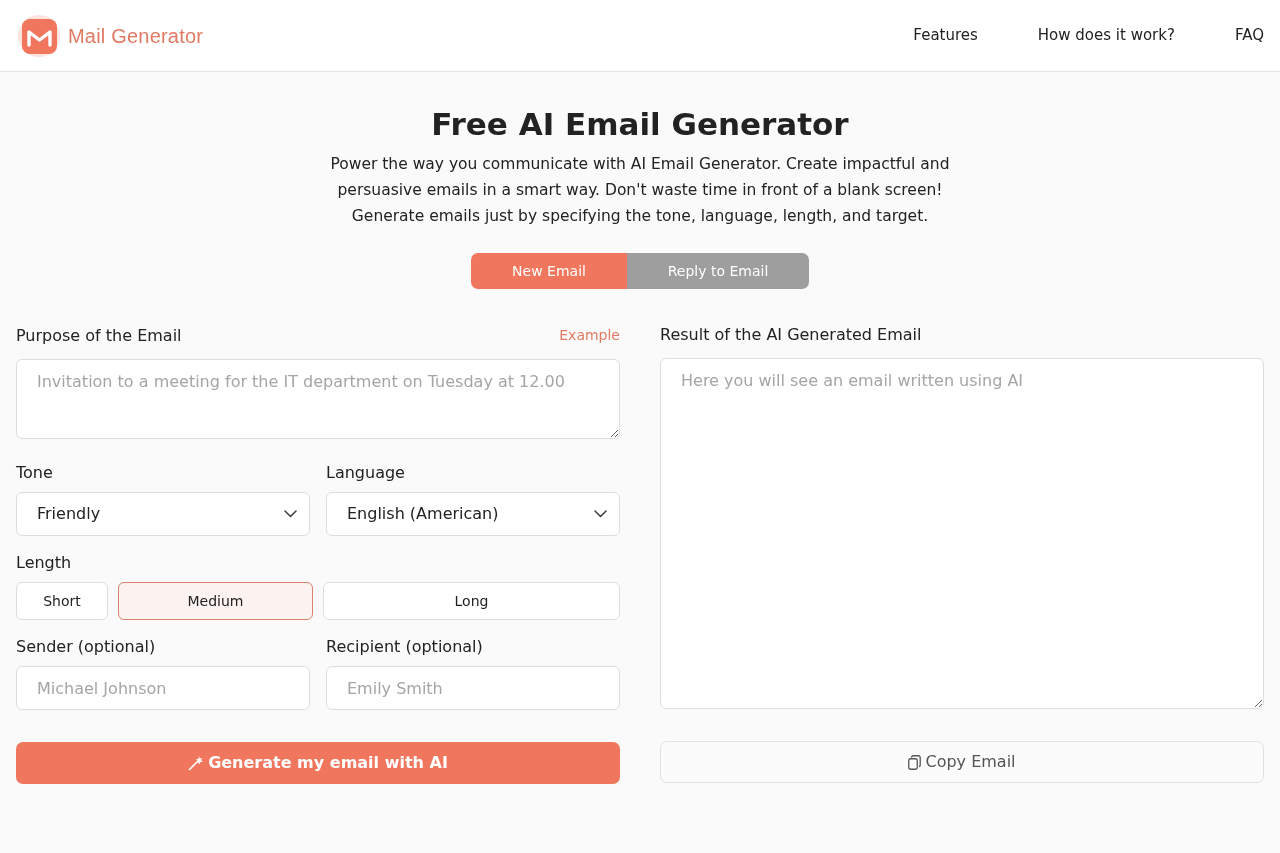 This screenshot has height=853, width=1280. I want to click on logo-text: Mail Generator, so click(136, 36).